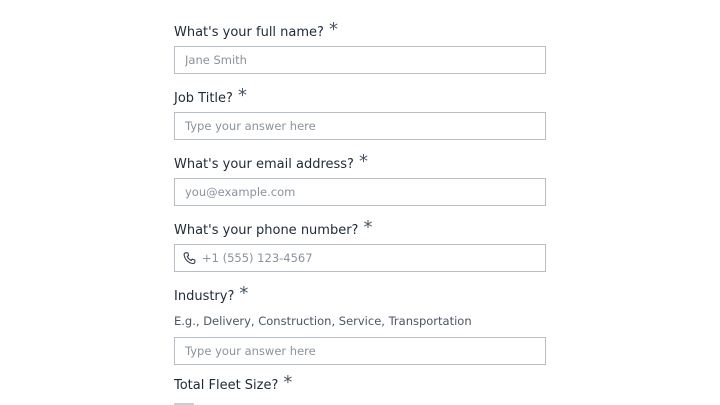 This screenshot has height=405, width=720. I want to click on job-title-input-box, so click(360, 126).